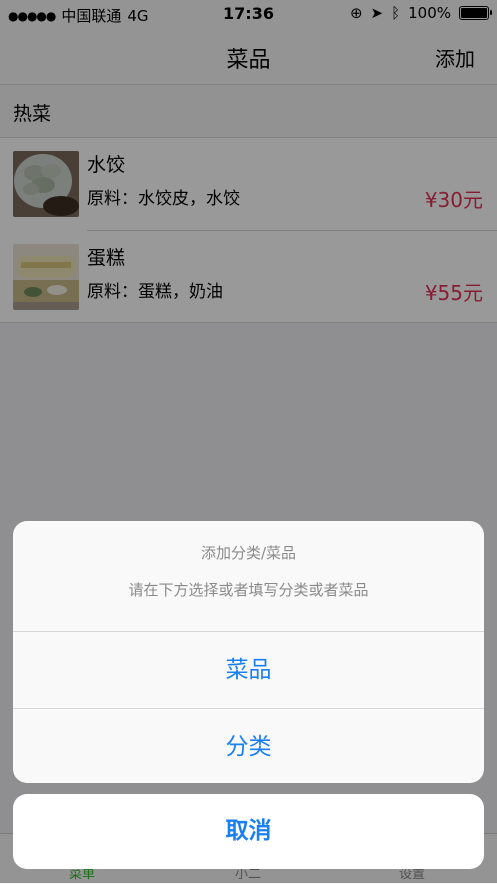  I want to click on action-sheet-header: 添加分类/菜品 请在下方选择或者填写分类或者菜品, so click(248, 576).